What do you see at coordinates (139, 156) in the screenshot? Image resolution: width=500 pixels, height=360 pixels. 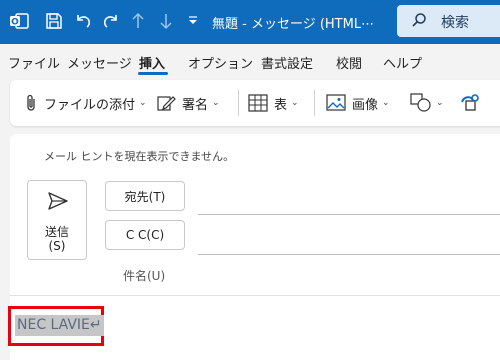 I see `mailtip-message: メール ヒントを現在表示できません。` at bounding box center [139, 156].